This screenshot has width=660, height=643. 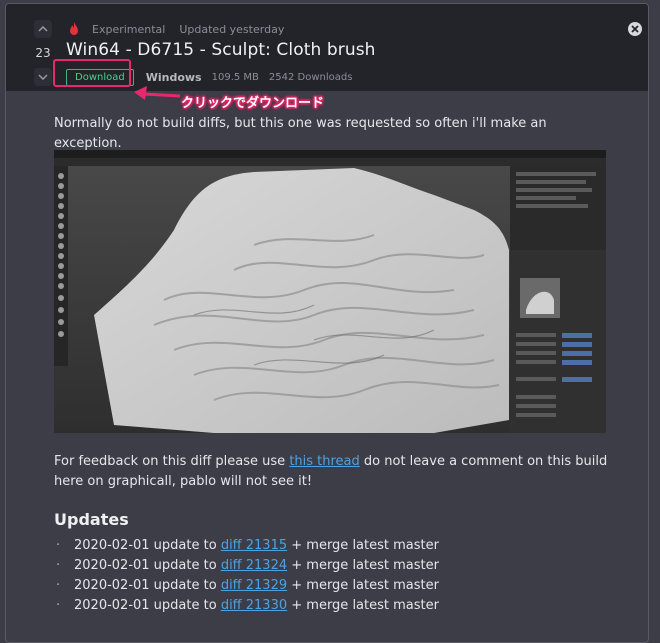 I want to click on file-size: 109.5 MB, so click(x=235, y=77).